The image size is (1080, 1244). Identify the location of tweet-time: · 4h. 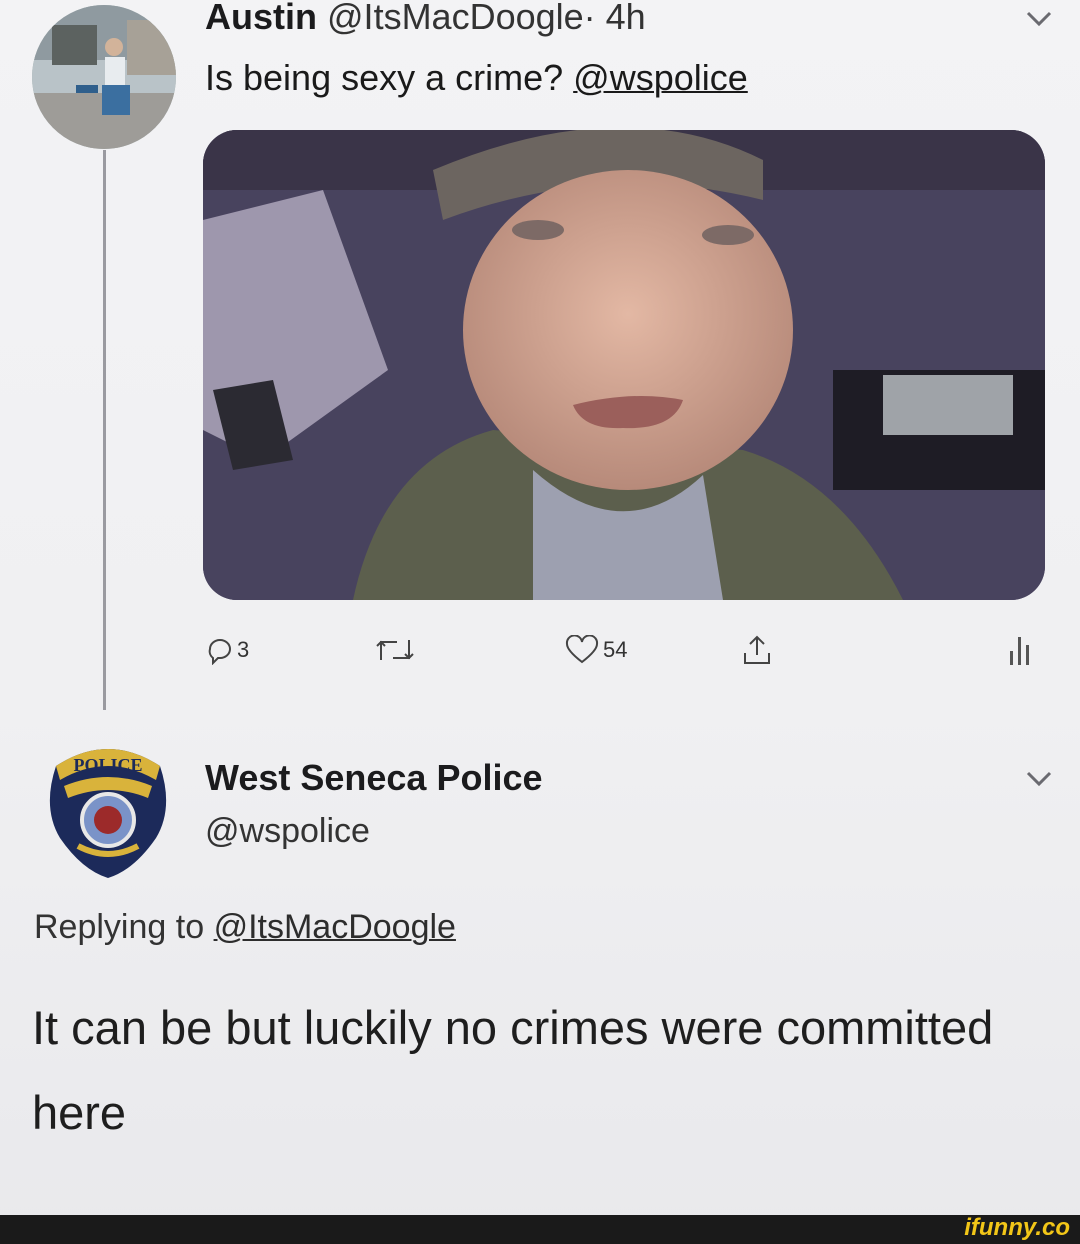
(614, 18).